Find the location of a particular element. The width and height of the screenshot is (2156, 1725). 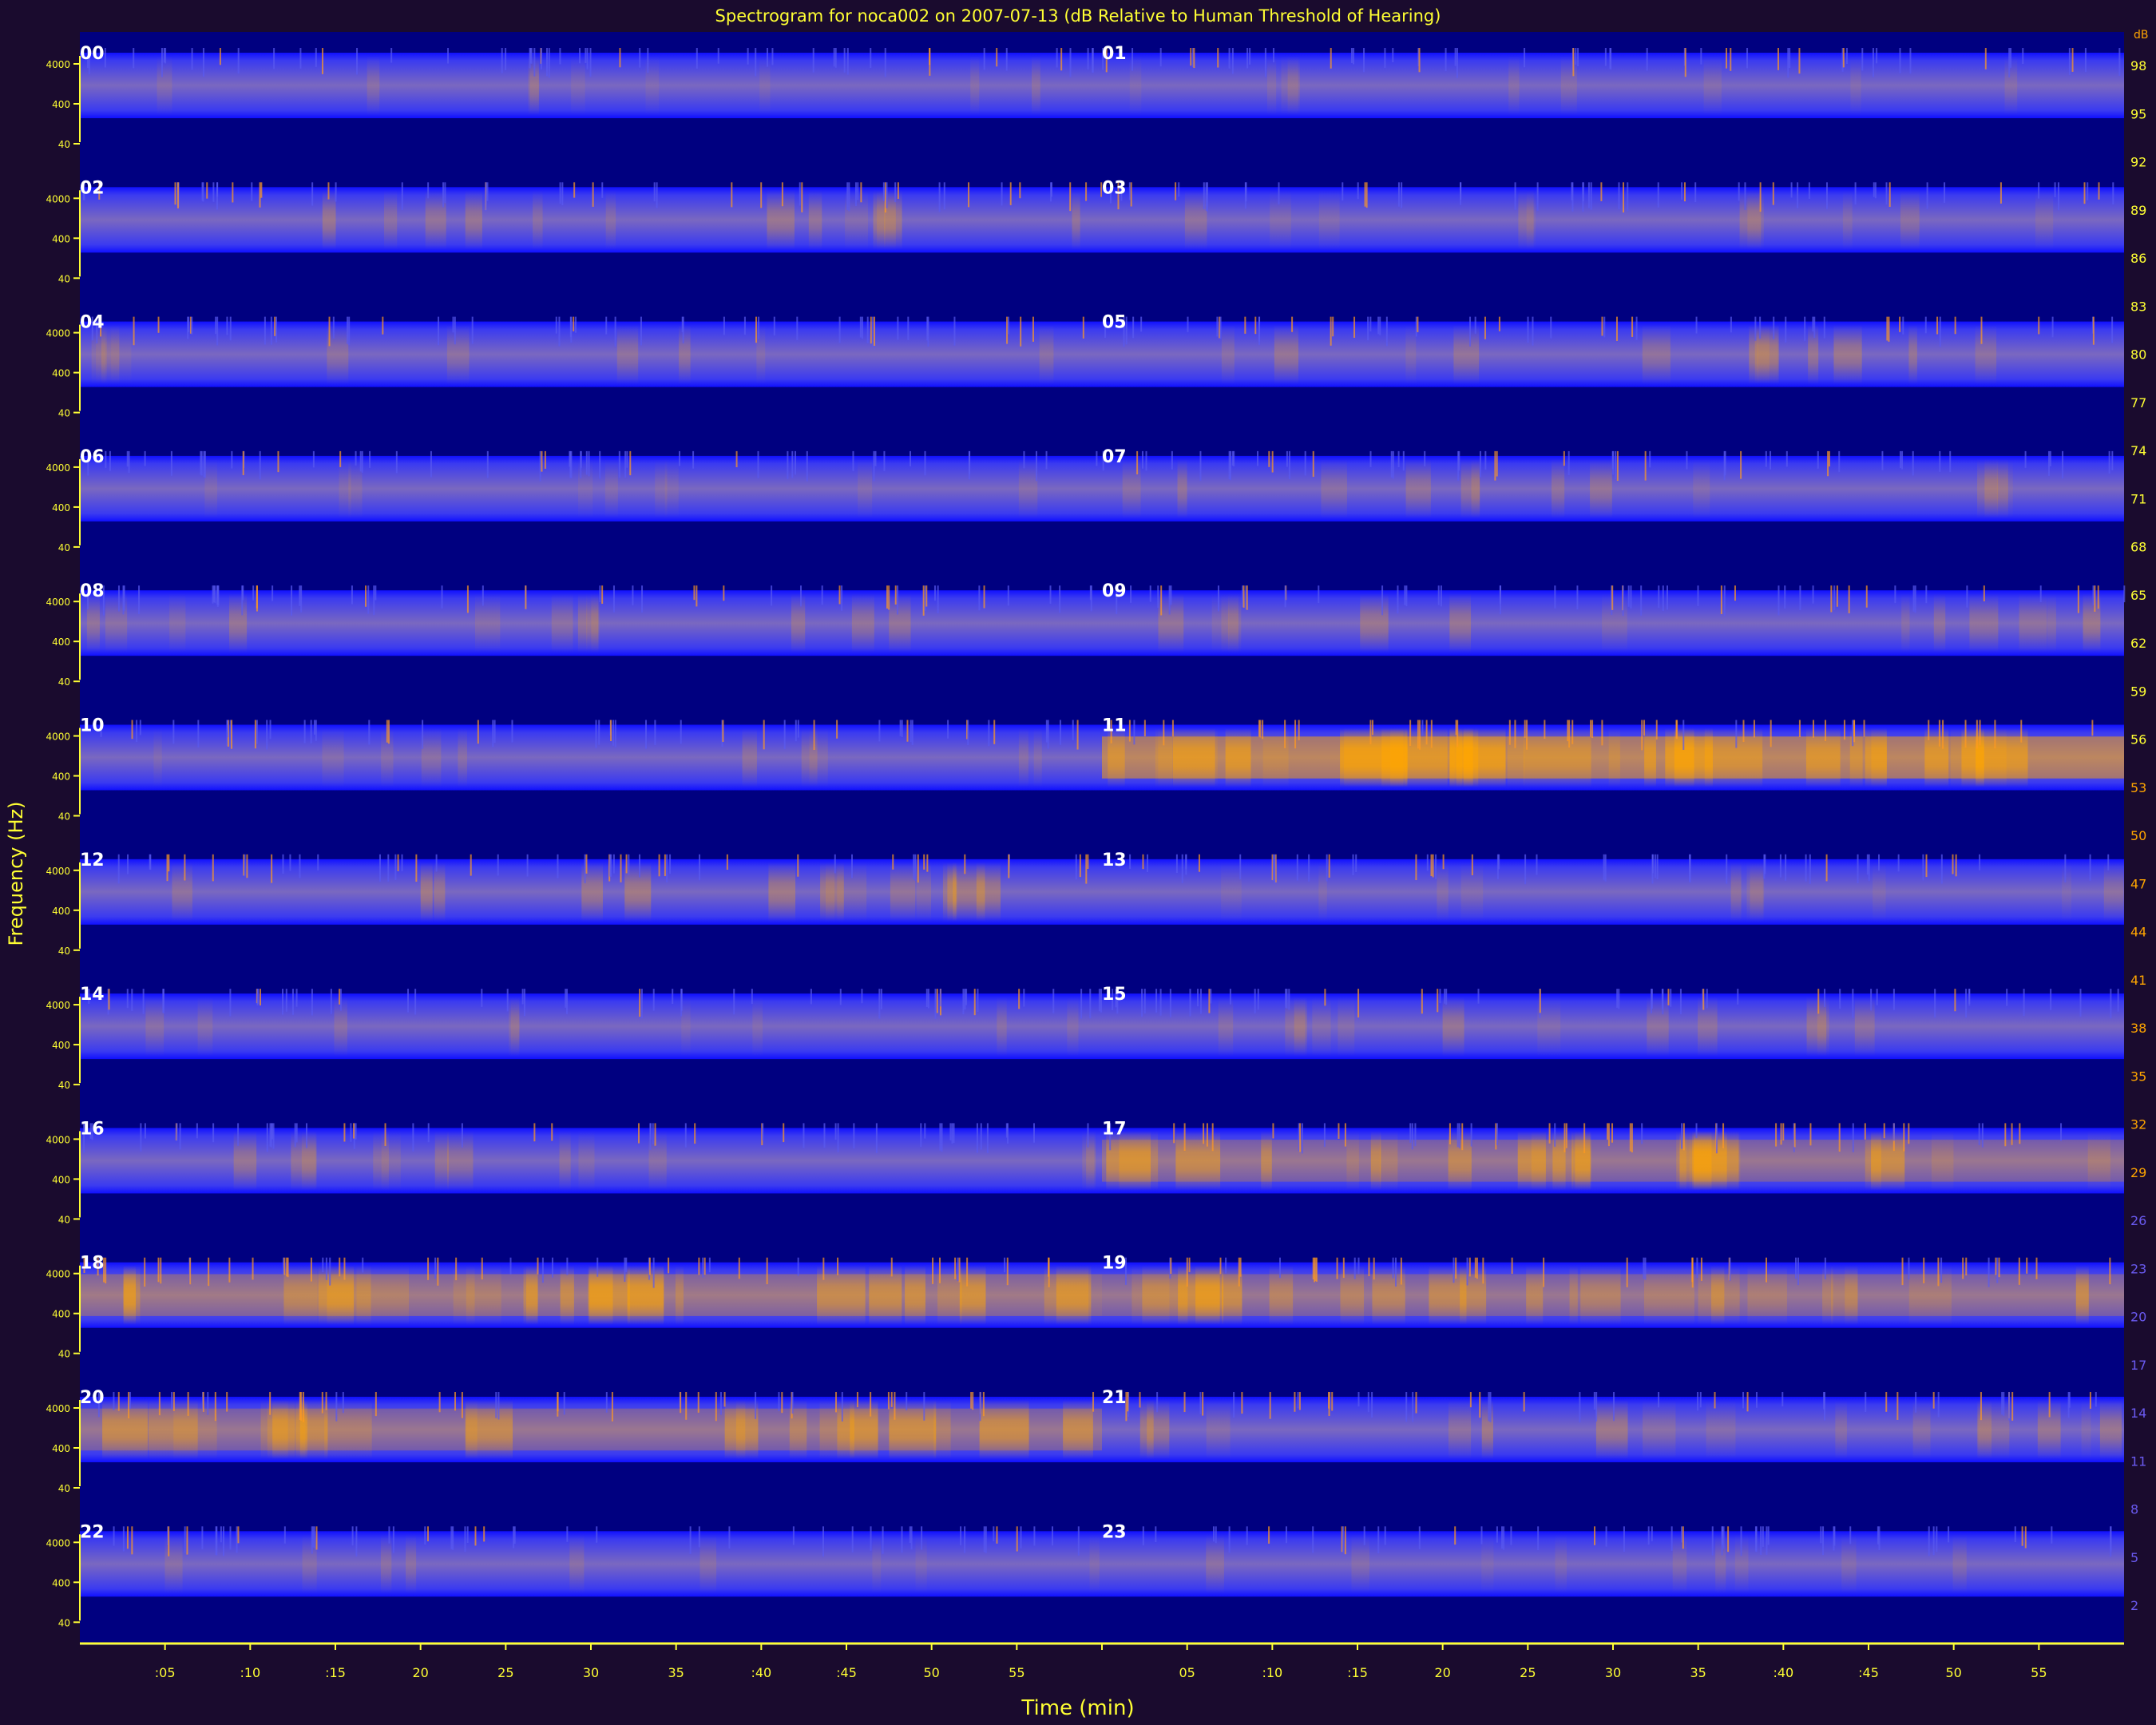

hour-label: 08 is located at coordinates (92, 591).